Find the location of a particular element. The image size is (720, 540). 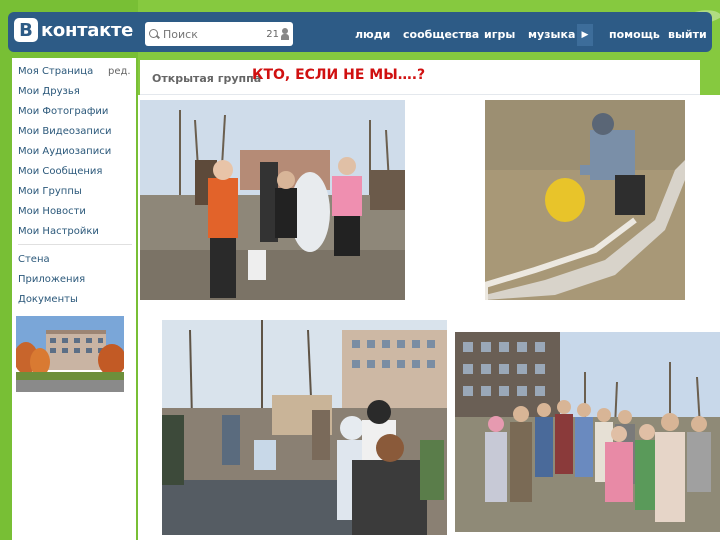

nav-logout: выйти is located at coordinates (687, 34).